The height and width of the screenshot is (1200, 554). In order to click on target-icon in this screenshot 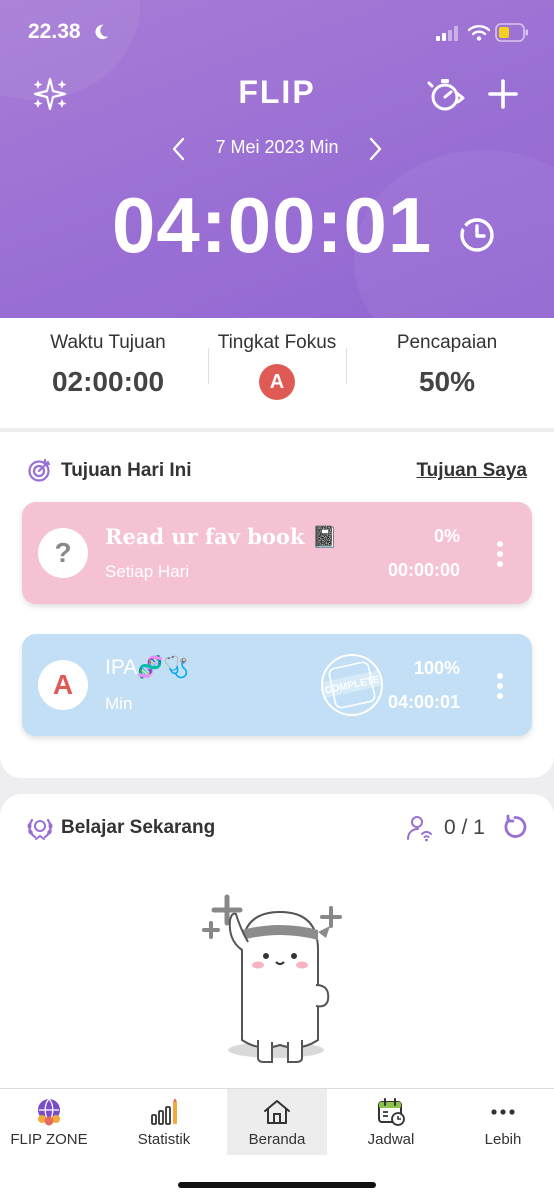, I will do `click(39, 470)`.